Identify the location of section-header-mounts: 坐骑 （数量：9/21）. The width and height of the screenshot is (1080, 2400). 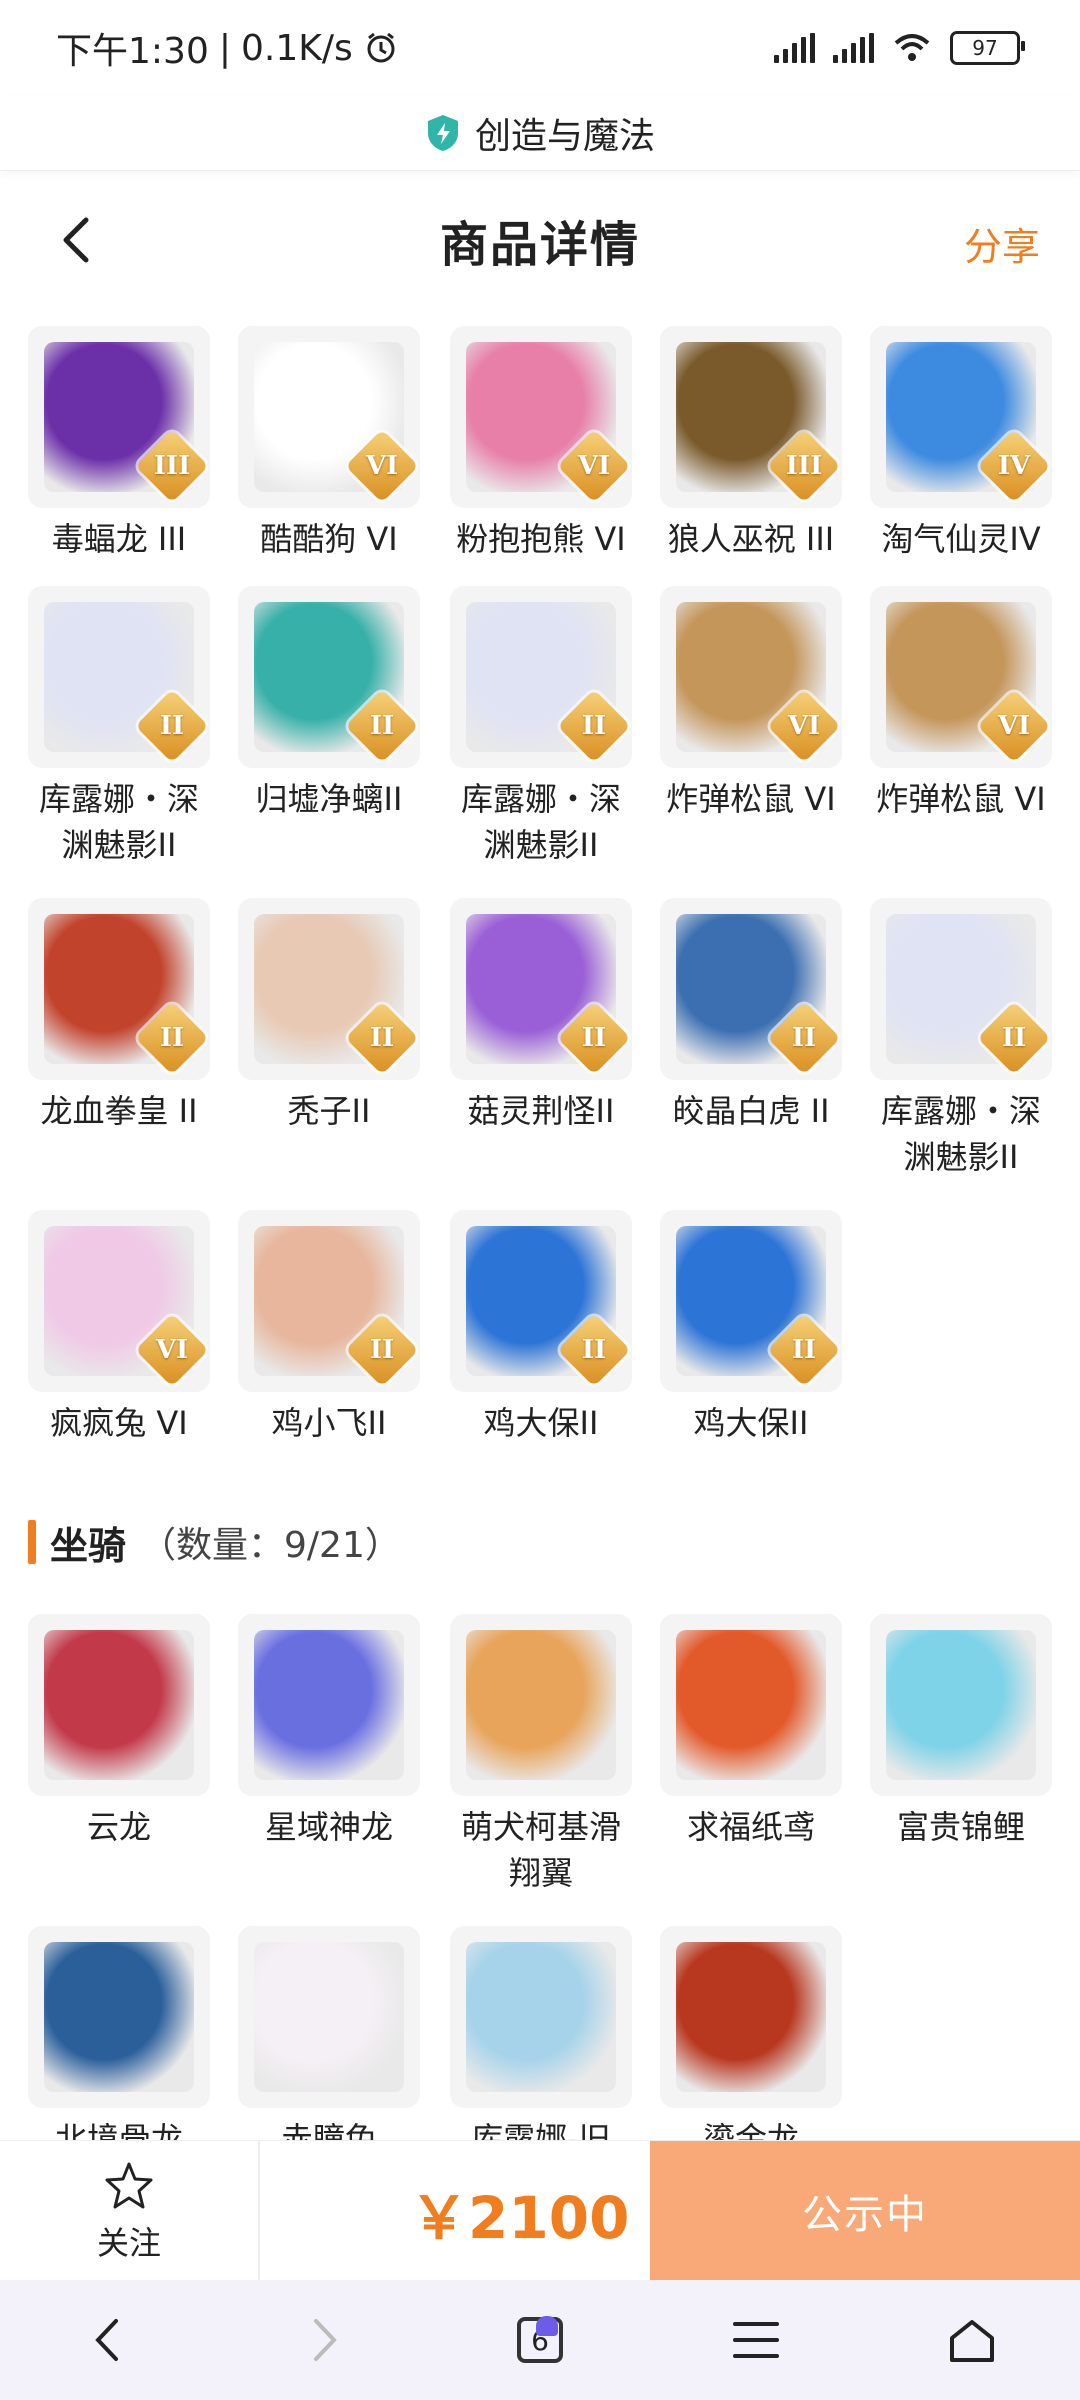
(214, 1542).